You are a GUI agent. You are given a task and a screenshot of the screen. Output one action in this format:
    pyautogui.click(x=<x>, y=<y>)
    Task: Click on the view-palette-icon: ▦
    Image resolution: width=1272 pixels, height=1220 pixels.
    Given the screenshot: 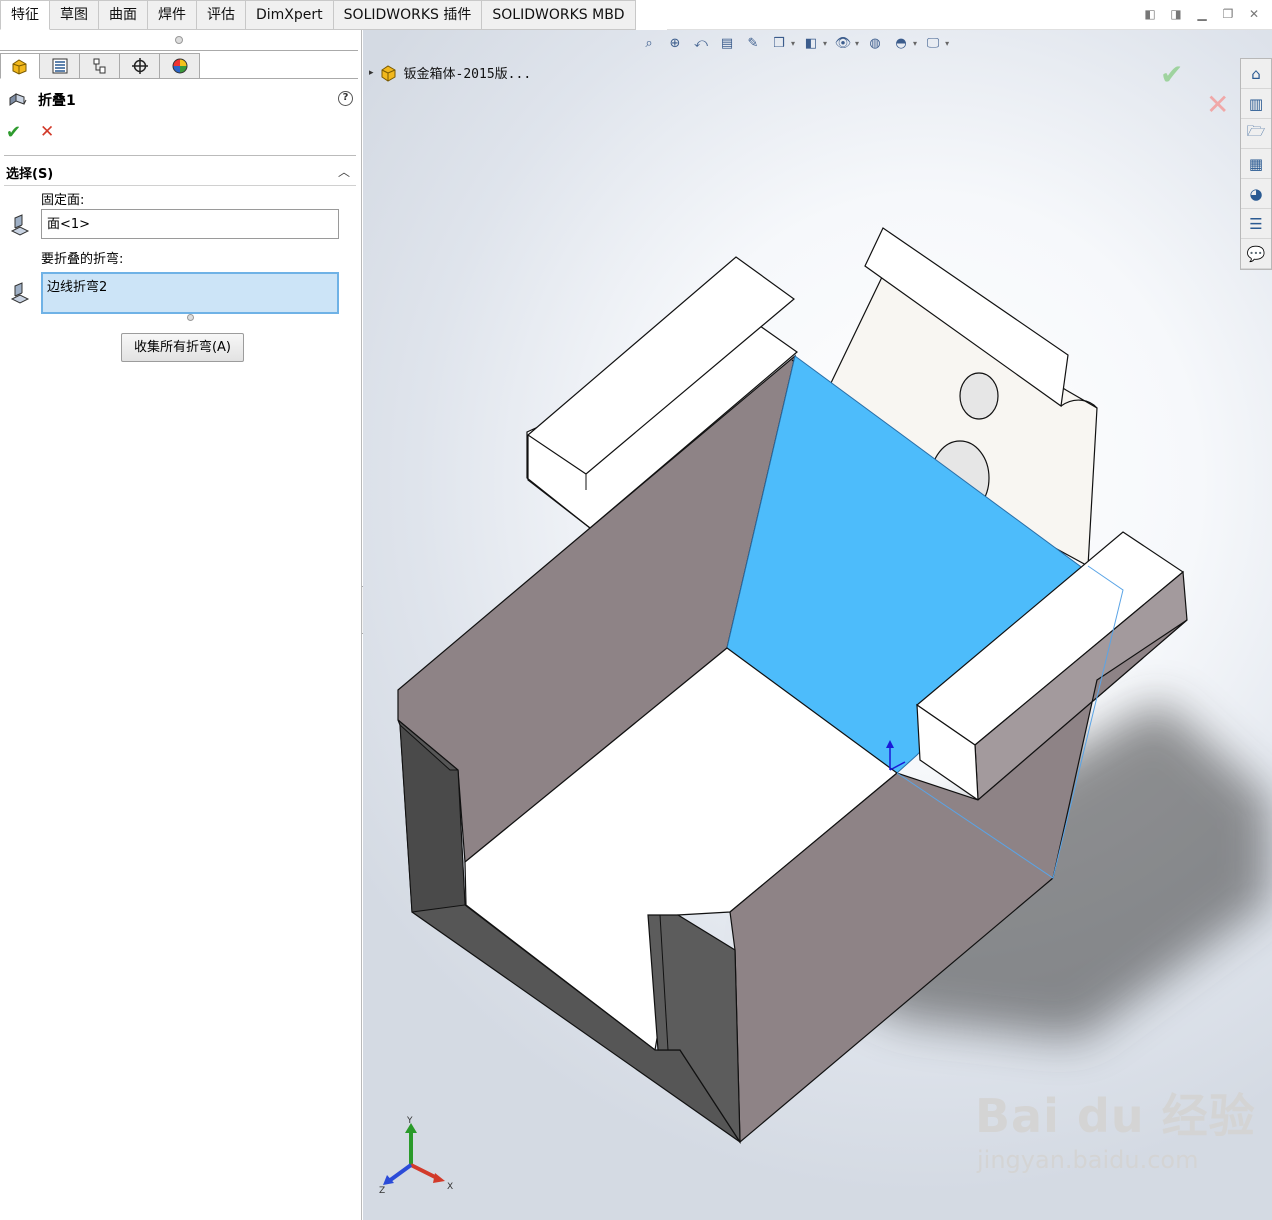 What is the action you would take?
    pyautogui.click(x=1256, y=164)
    